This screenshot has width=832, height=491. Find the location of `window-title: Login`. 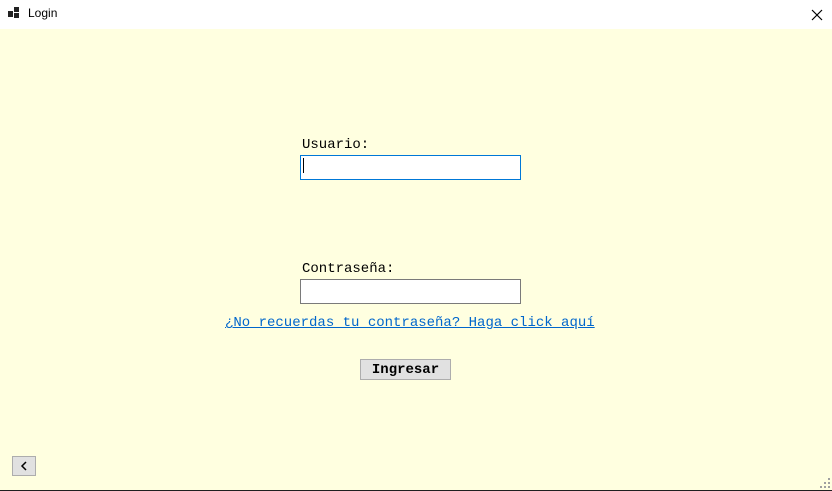

window-title: Login is located at coordinates (43, 13).